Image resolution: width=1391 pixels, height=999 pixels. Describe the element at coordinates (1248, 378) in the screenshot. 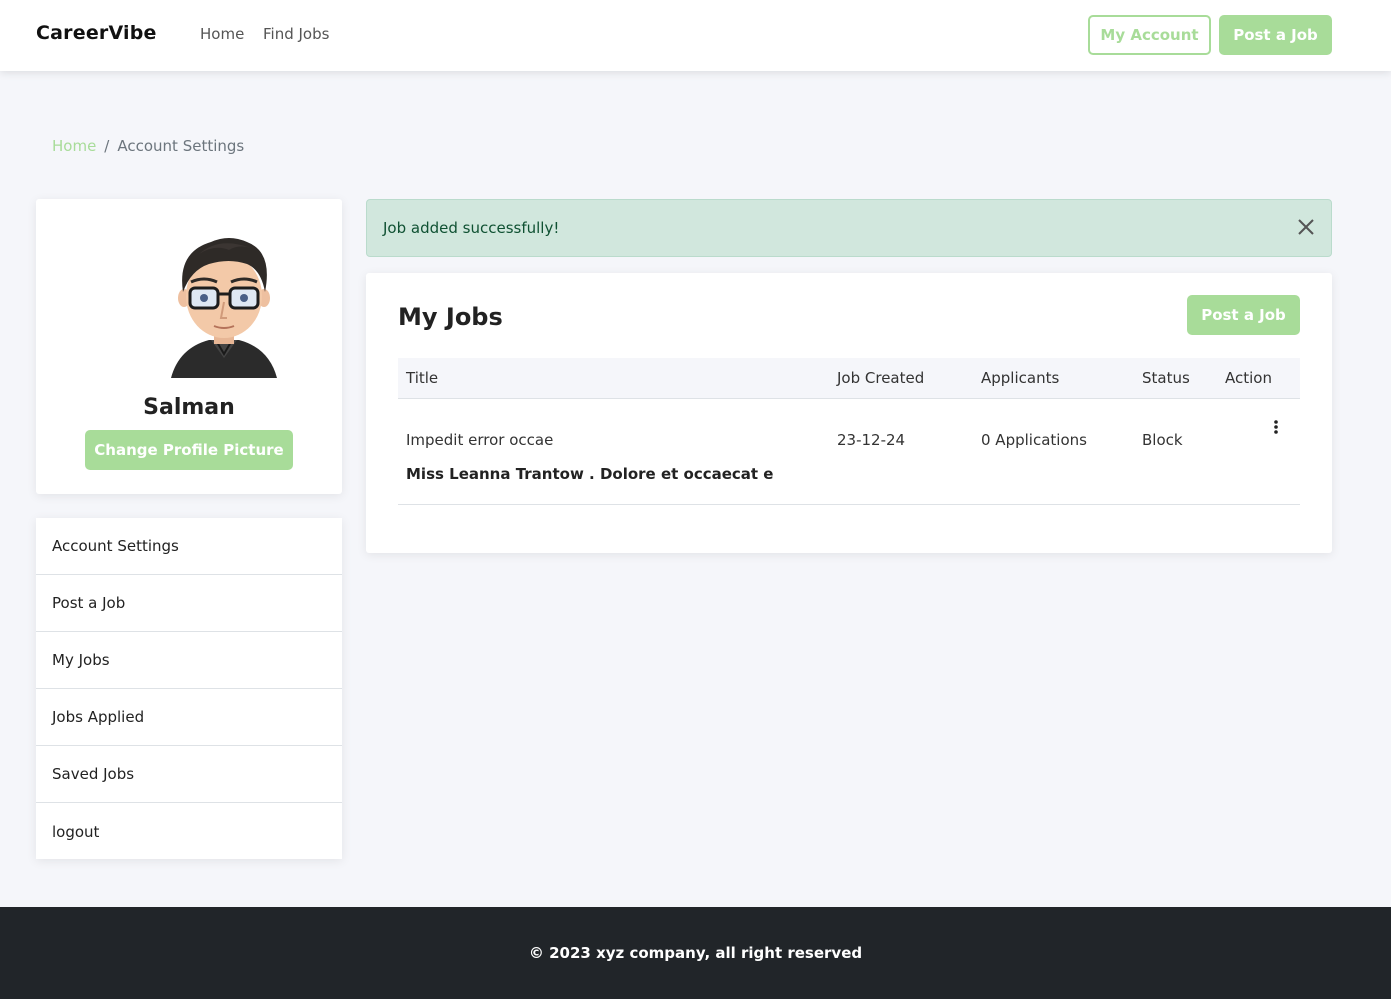

I see `column-header-action: Action` at that location.